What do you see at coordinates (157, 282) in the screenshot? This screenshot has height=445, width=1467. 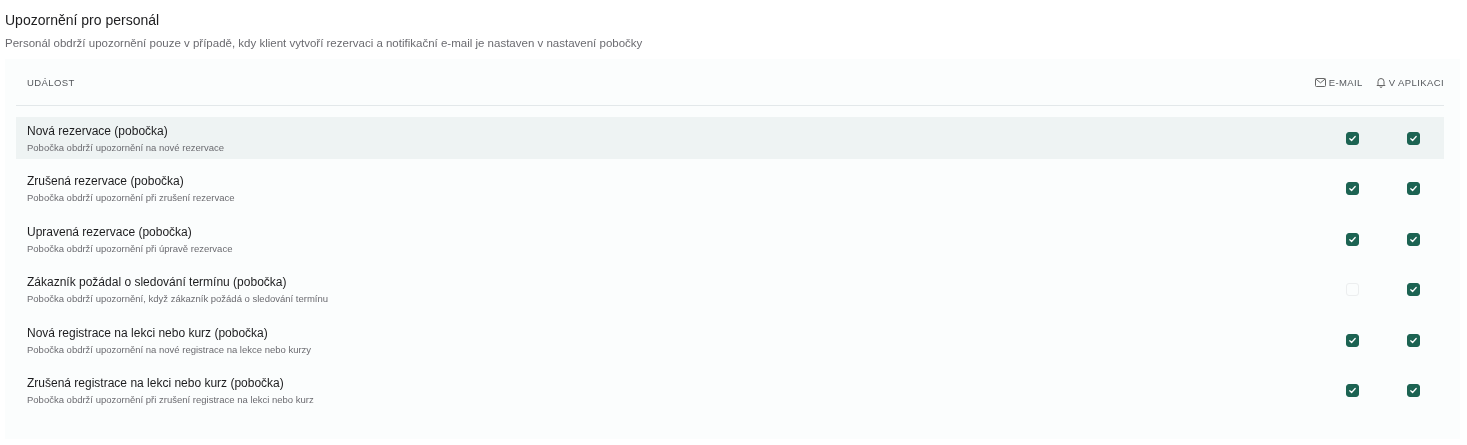 I see `event-title: Zákazník požádal o sledování termínu (pobočka)` at bounding box center [157, 282].